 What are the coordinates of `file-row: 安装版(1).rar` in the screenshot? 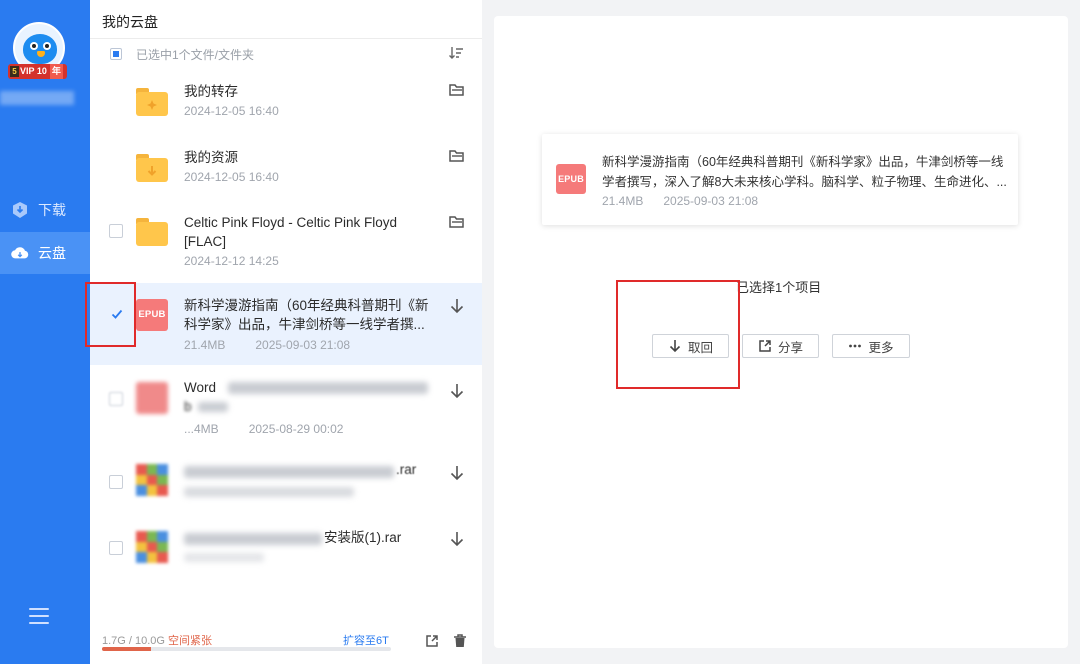 It's located at (286, 554).